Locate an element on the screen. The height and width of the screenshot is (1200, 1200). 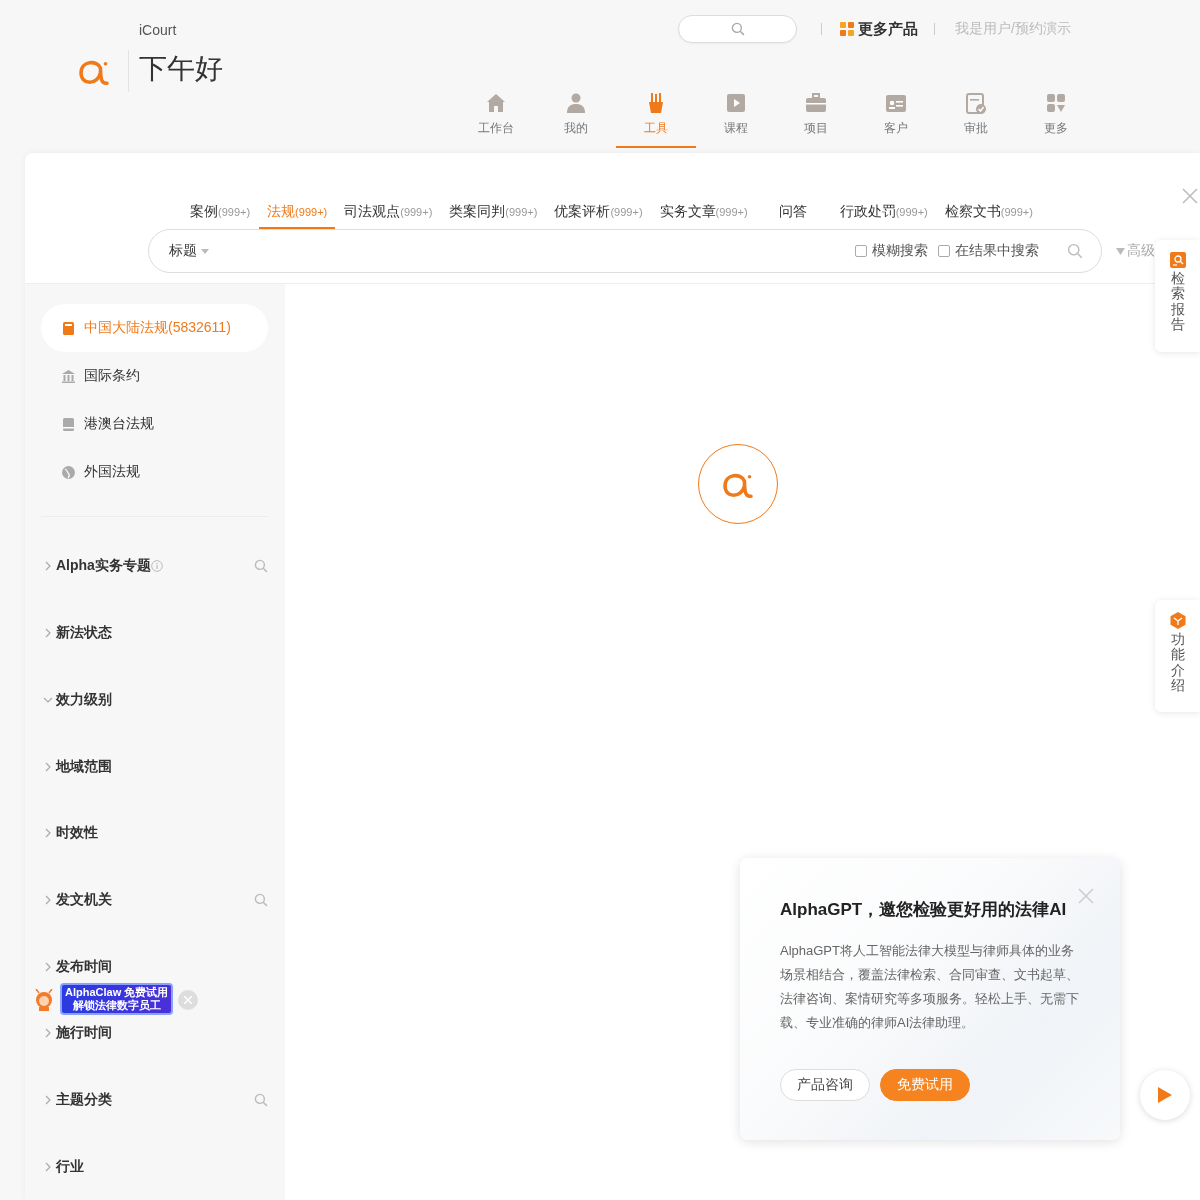
filter-heading: 主题分类 is located at coordinates (84, 1099).